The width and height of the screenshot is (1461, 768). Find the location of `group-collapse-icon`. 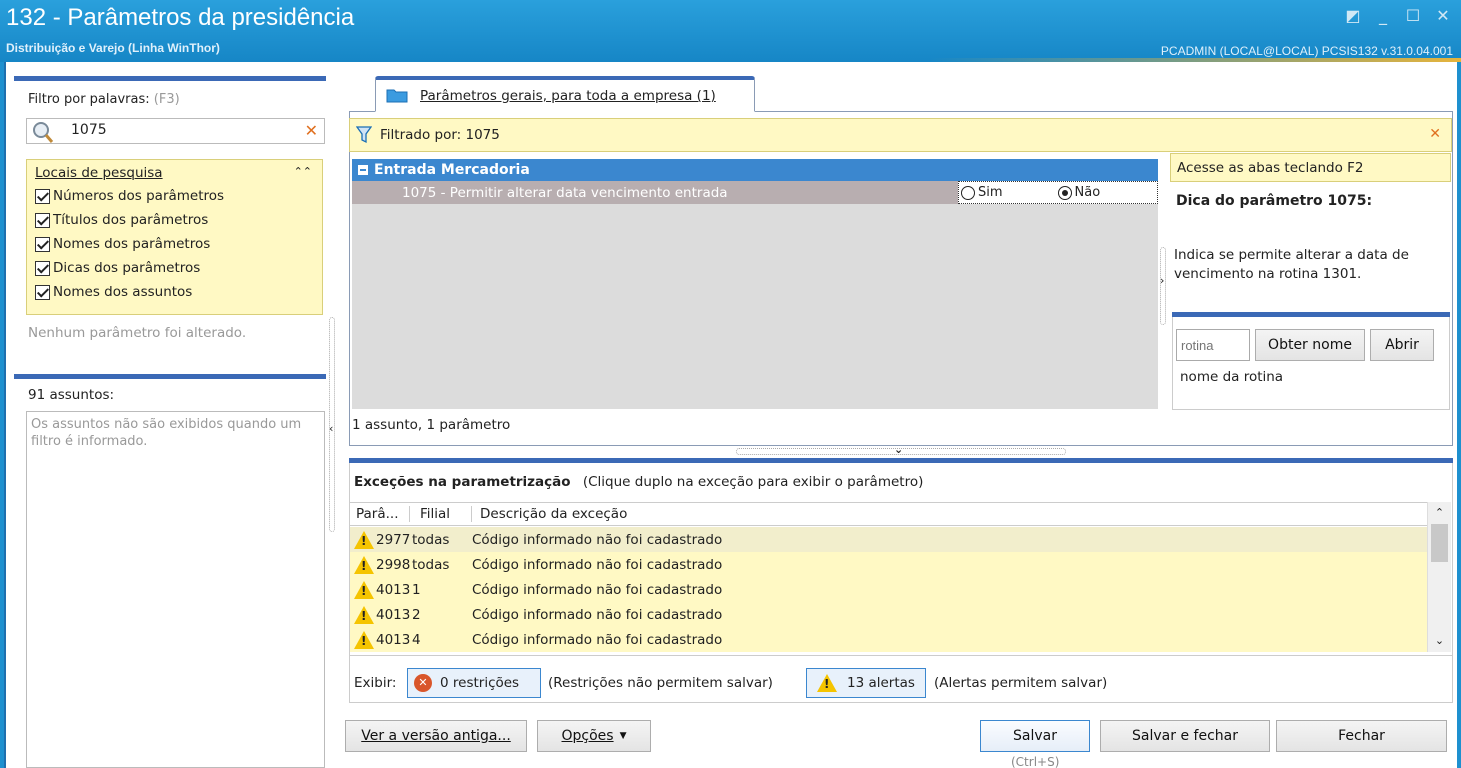

group-collapse-icon is located at coordinates (363, 170).